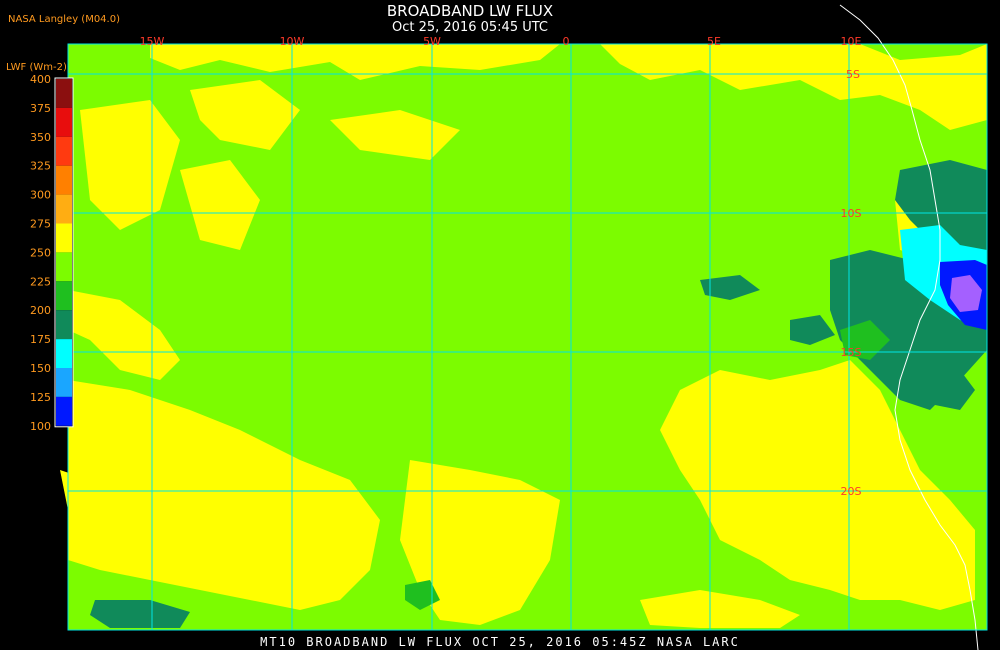 The image size is (1000, 650). I want to click on lat-label-20s: 20S, so click(851, 491).